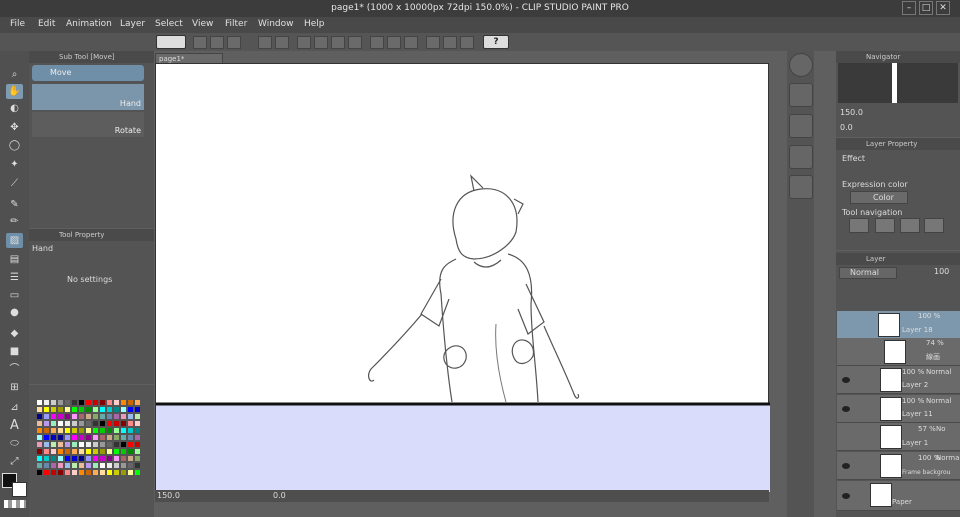 The width and height of the screenshot is (960, 517). I want to click on menu-filter: Filter, so click(236, 24).